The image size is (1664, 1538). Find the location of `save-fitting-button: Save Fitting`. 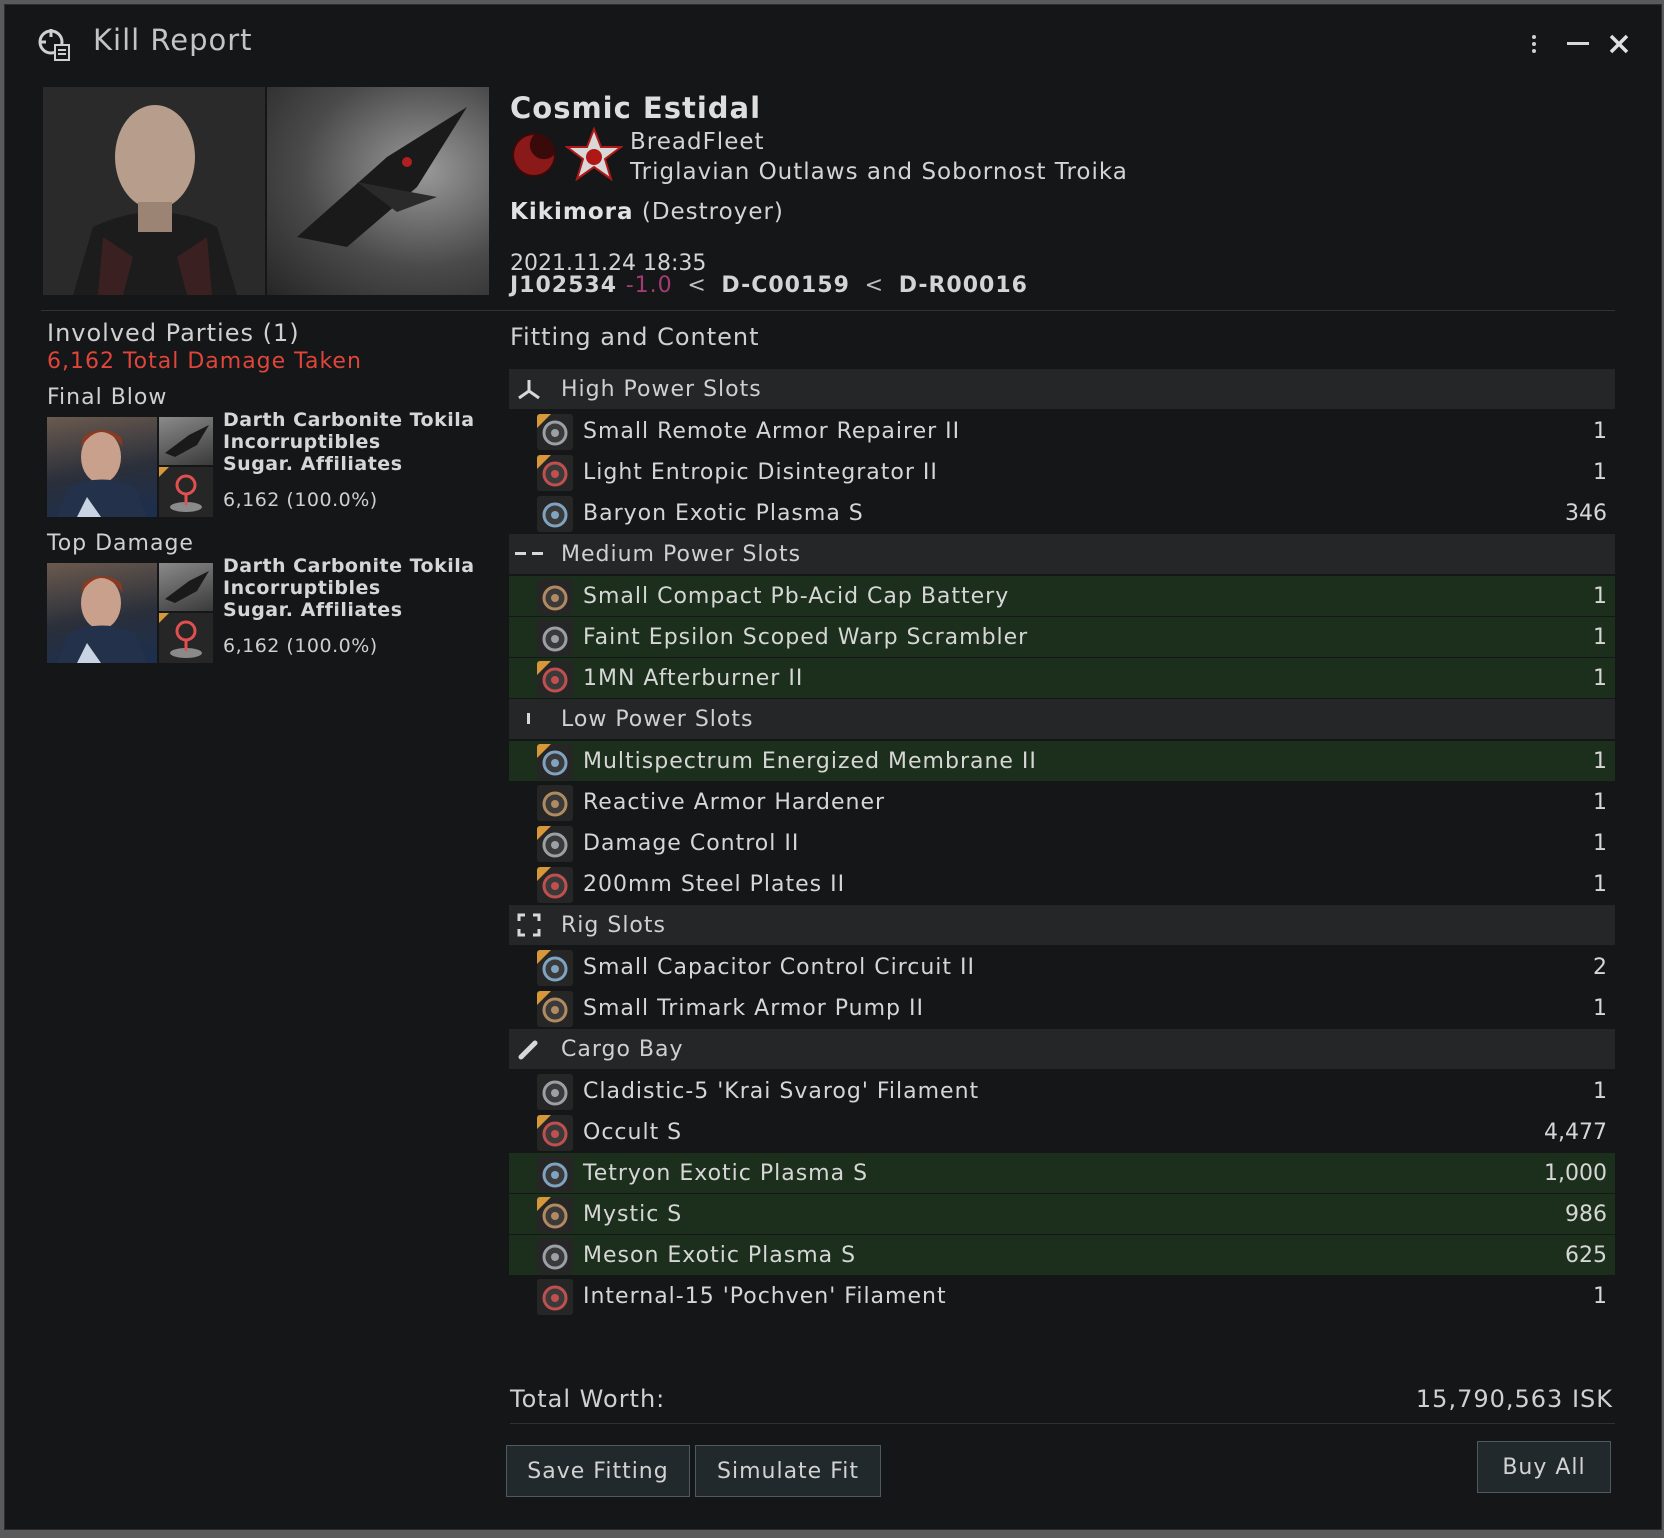

save-fitting-button: Save Fitting is located at coordinates (598, 1471).